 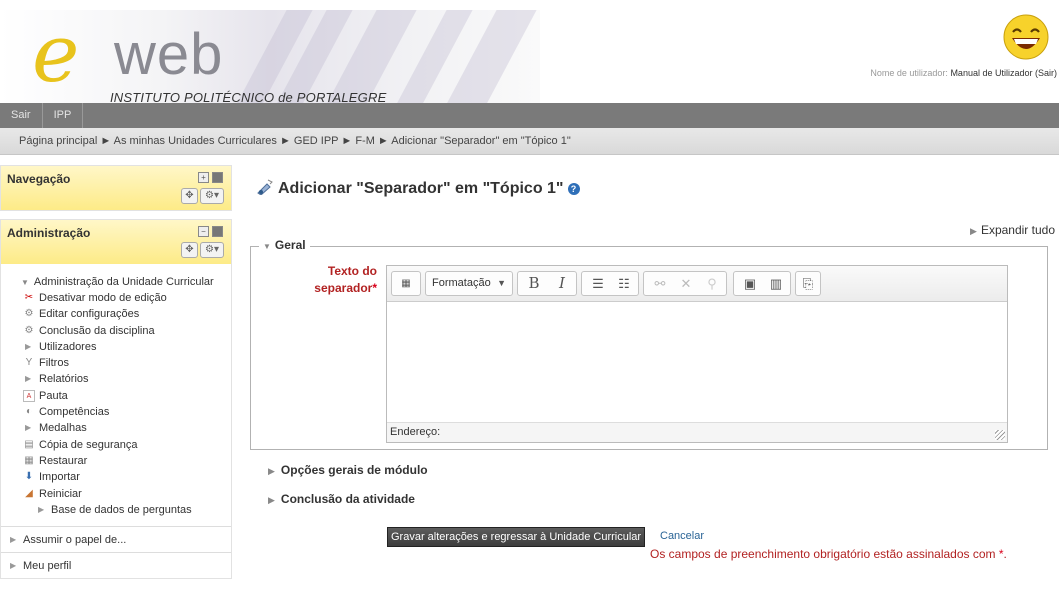 I want to click on clipboard-icon: ⎘, so click(x=808, y=283).